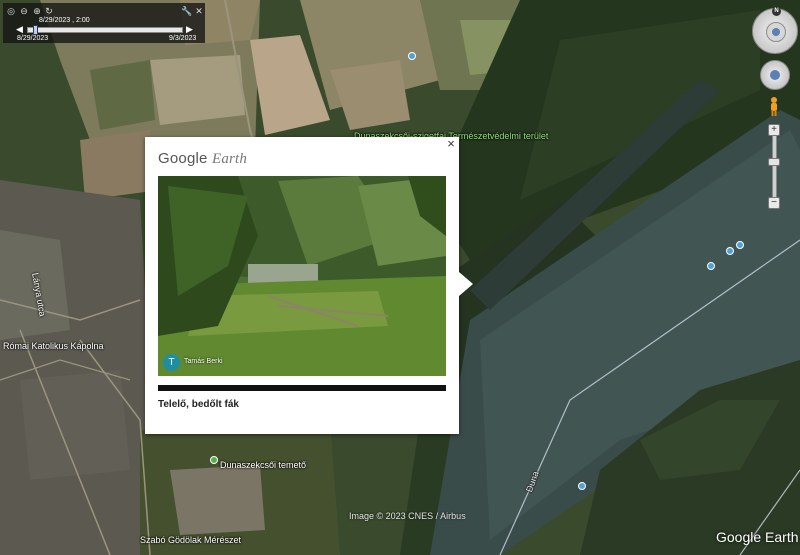 This screenshot has height=555, width=800. Describe the element at coordinates (24, 11) in the screenshot. I see `zoom-out-icon: ⊖` at that location.